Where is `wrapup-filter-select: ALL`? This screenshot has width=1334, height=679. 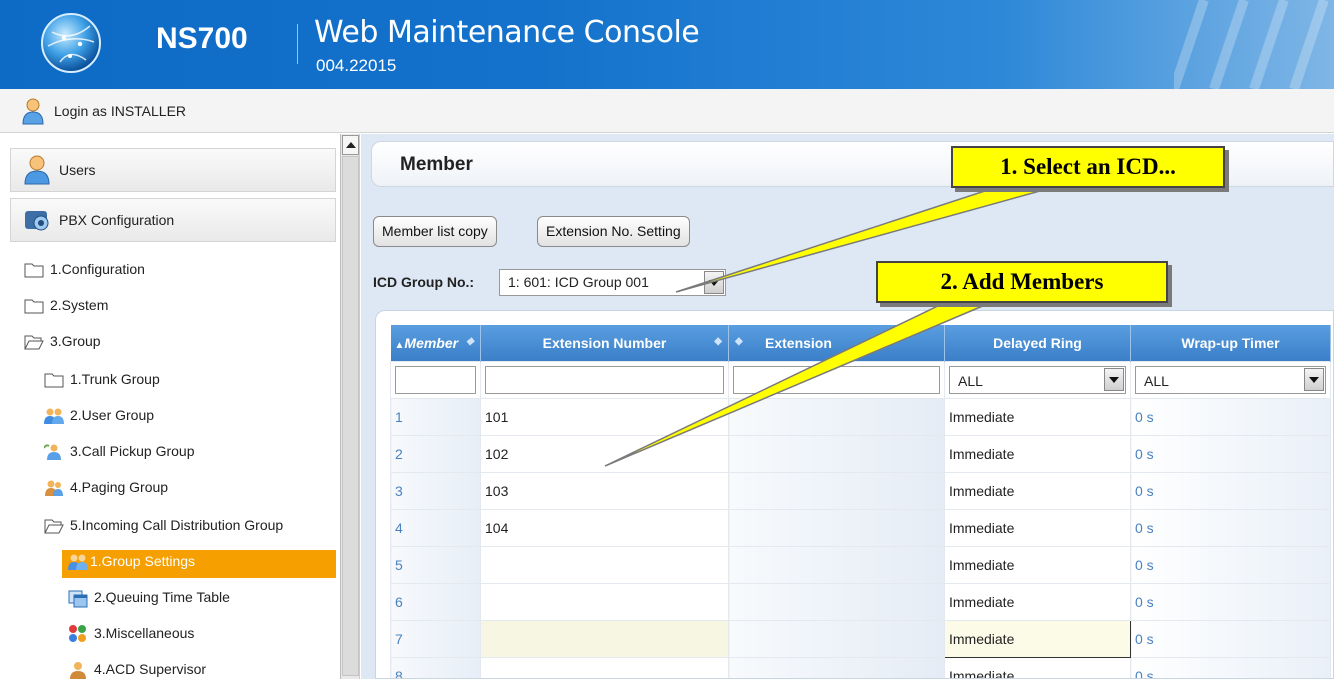
wrapup-filter-select: ALL is located at coordinates (1230, 379).